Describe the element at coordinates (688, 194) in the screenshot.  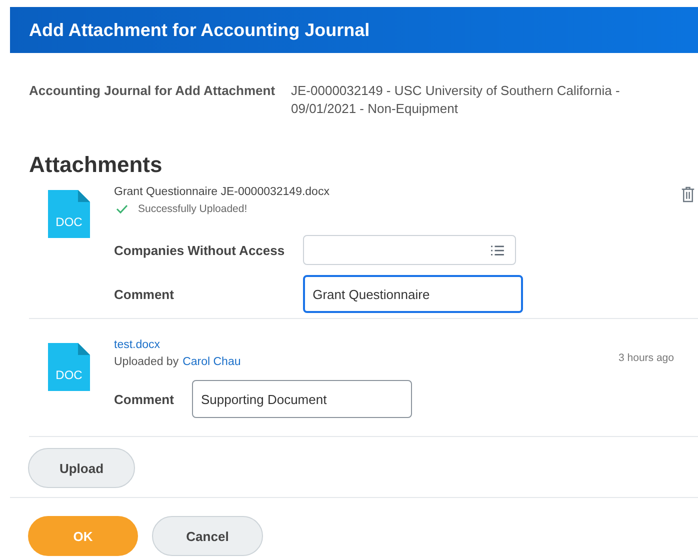
I see `trash-icon` at that location.